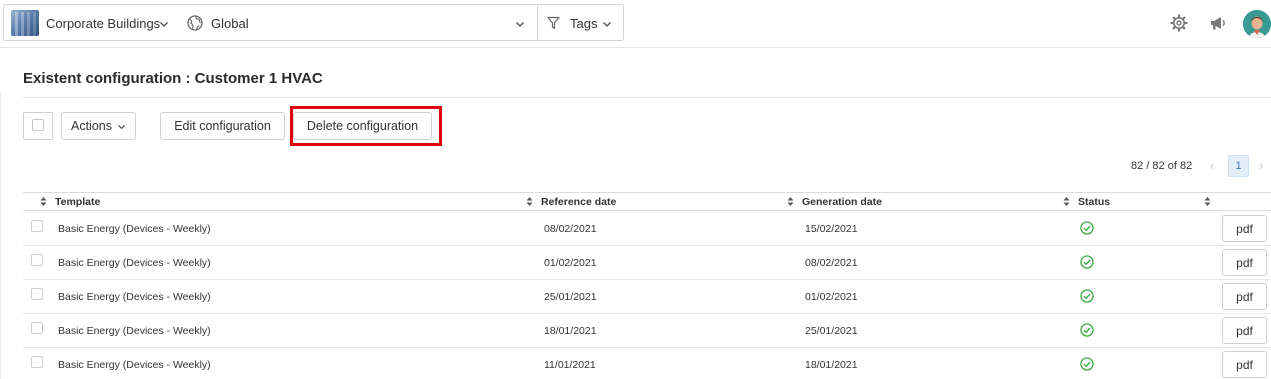 Image resolution: width=1271 pixels, height=379 pixels. I want to click on globe-icon, so click(195, 23).